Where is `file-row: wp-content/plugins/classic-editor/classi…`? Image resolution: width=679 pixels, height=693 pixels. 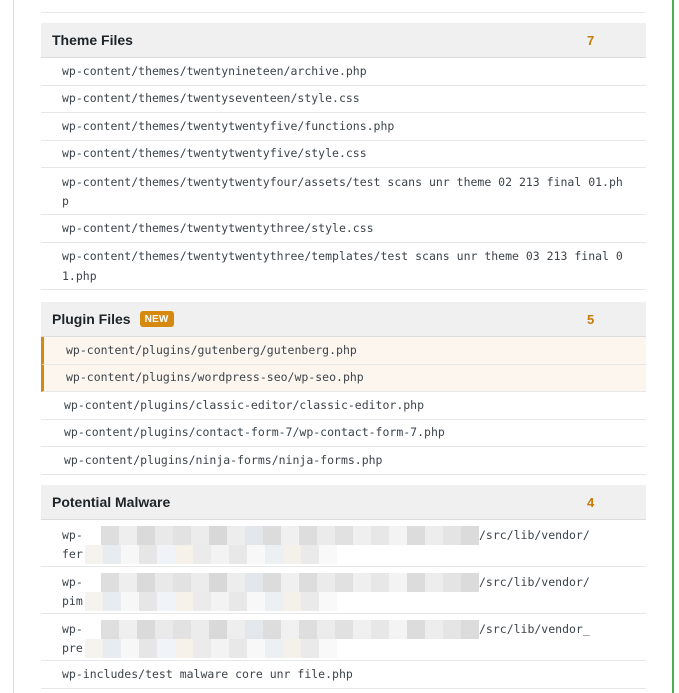
file-row: wp-content/plugins/classic-editor/classi… is located at coordinates (343, 406).